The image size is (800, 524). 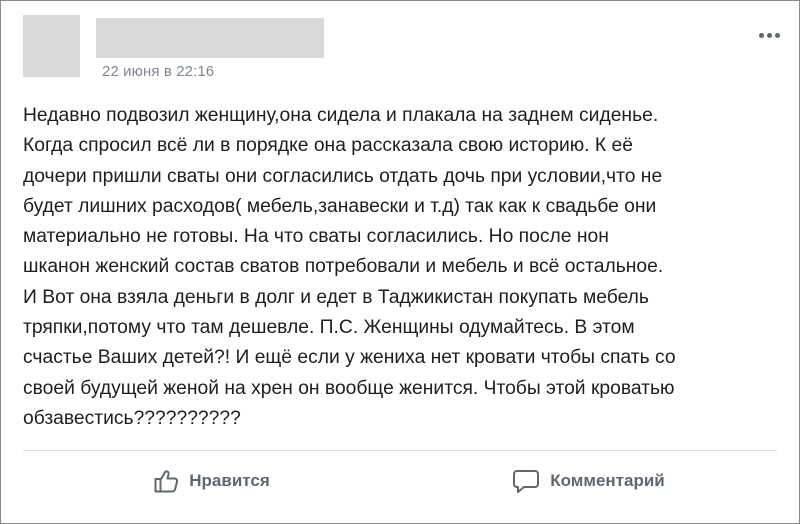 I want to click on author-name-redacted, so click(x=210, y=38).